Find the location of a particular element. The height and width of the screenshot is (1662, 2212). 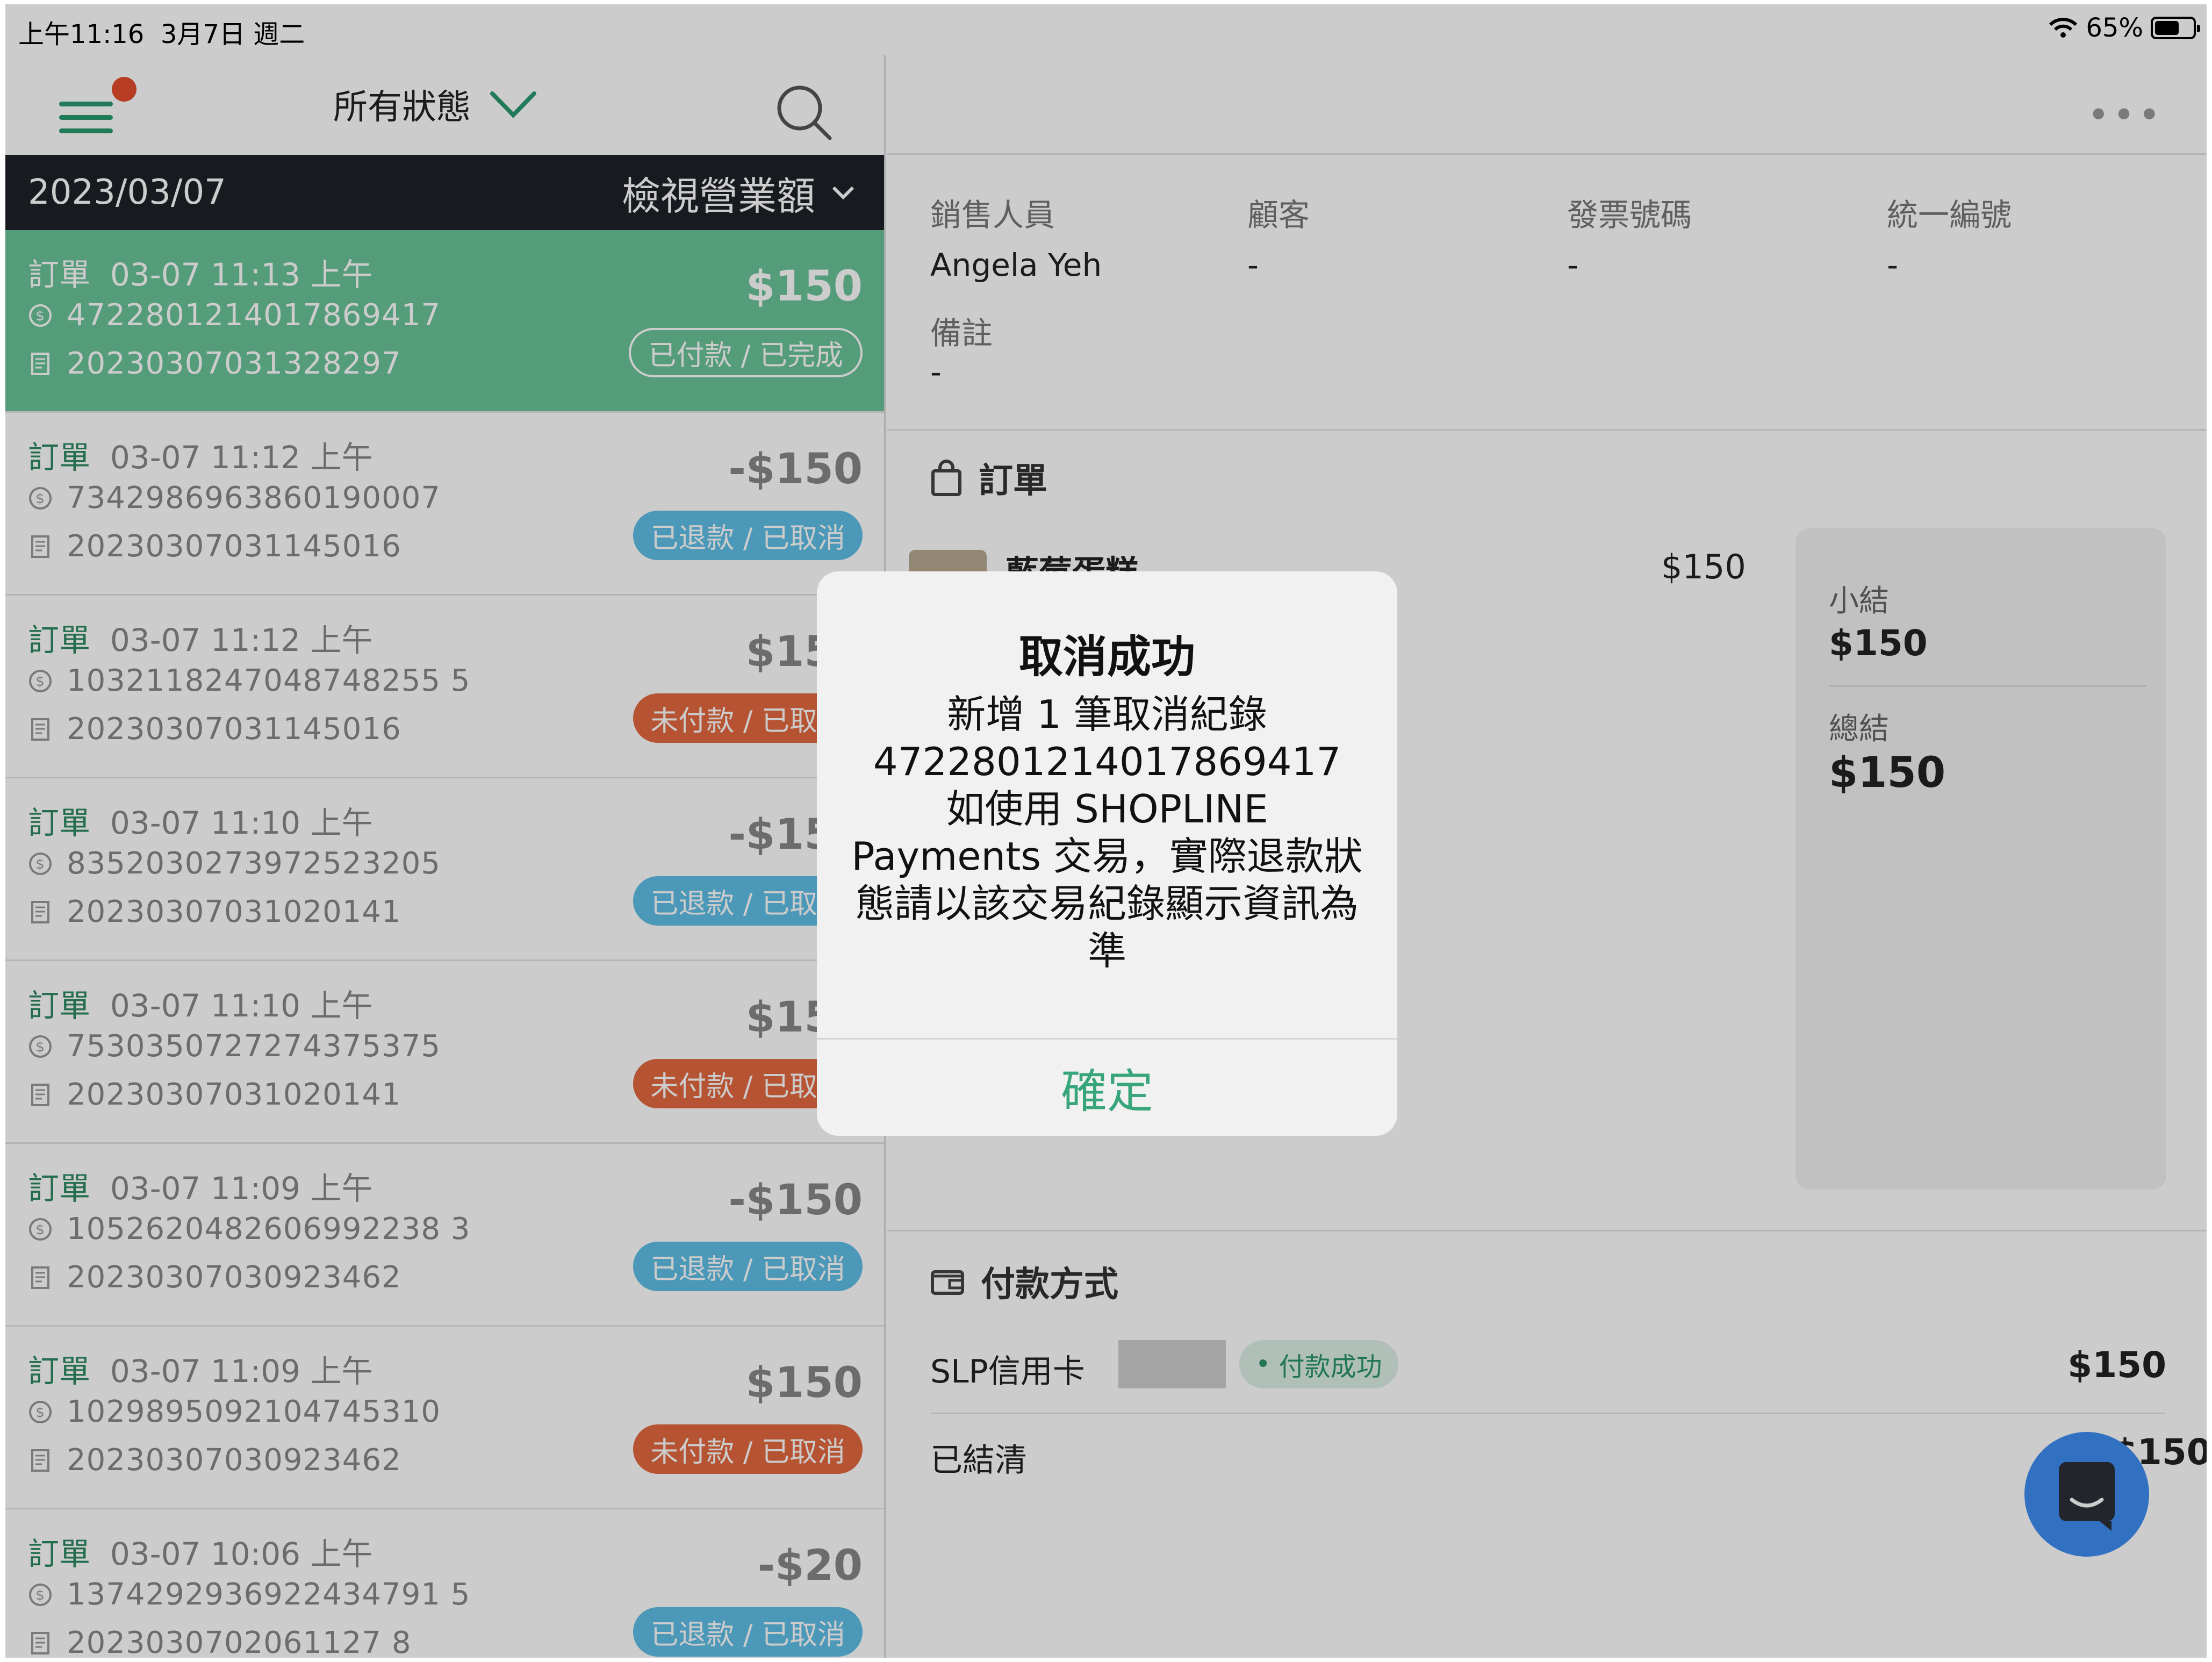

confirm-button: 確定 is located at coordinates (1107, 1087).